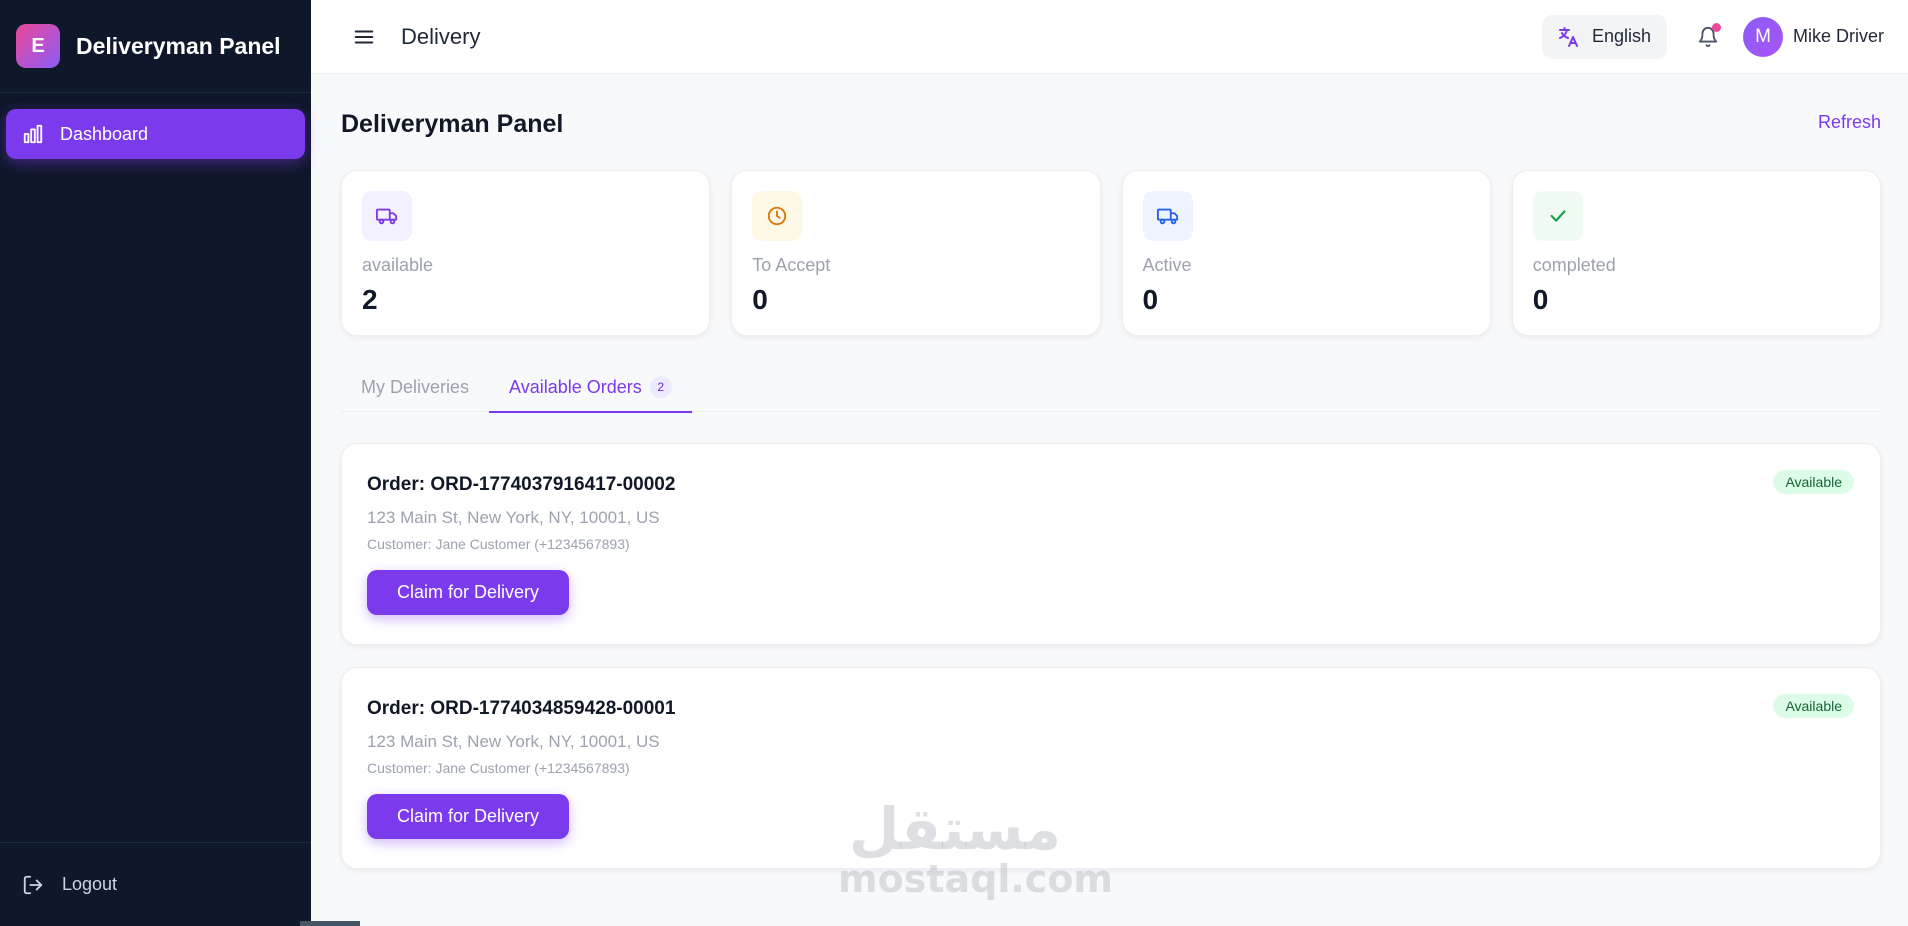  I want to click on stat-value: 2, so click(370, 299).